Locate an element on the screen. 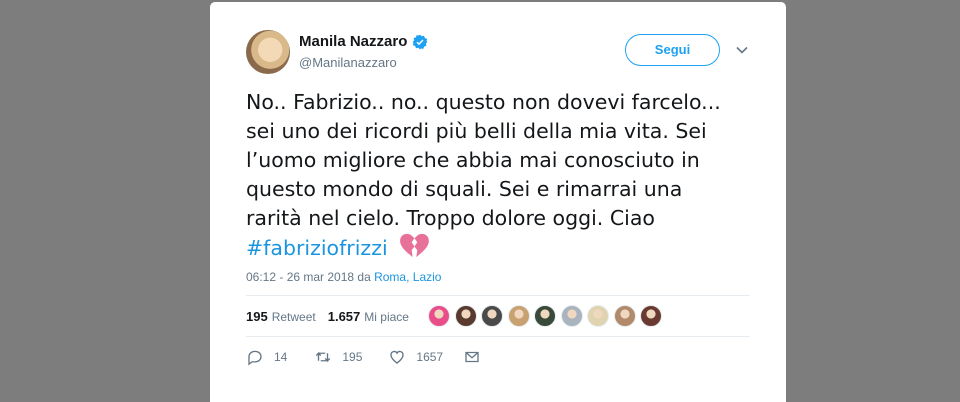 This screenshot has height=402, width=960. location-link: Roma, Lazio is located at coordinates (407, 277).